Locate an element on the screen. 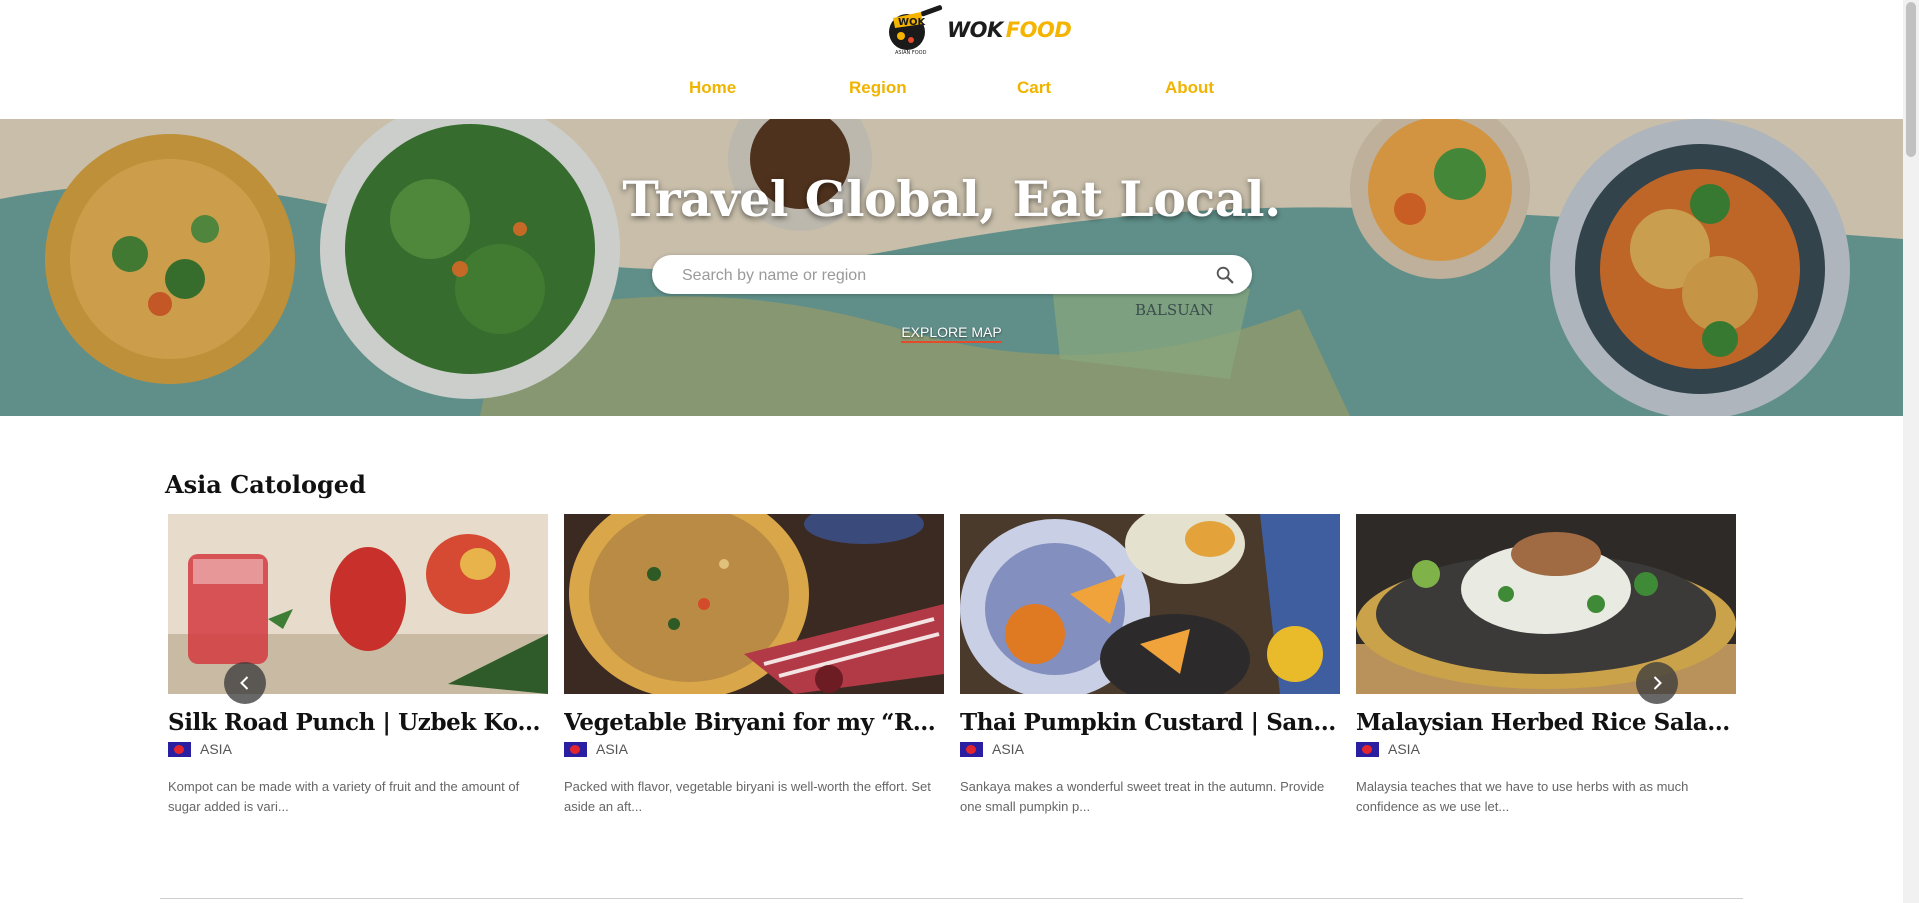 The width and height of the screenshot is (1919, 903). explore-map-link: EXPLORE MAP is located at coordinates (951, 333).